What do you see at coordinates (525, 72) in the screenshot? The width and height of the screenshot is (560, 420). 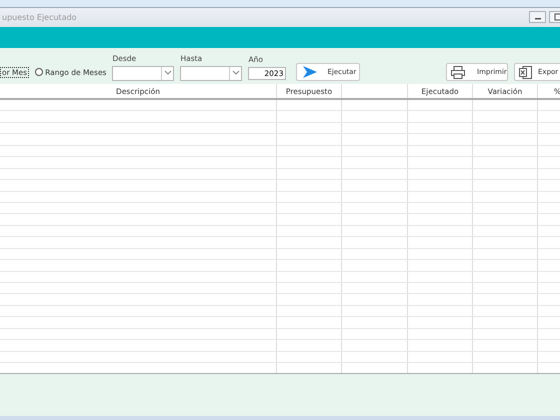 I see `spreadsheet-icon` at bounding box center [525, 72].